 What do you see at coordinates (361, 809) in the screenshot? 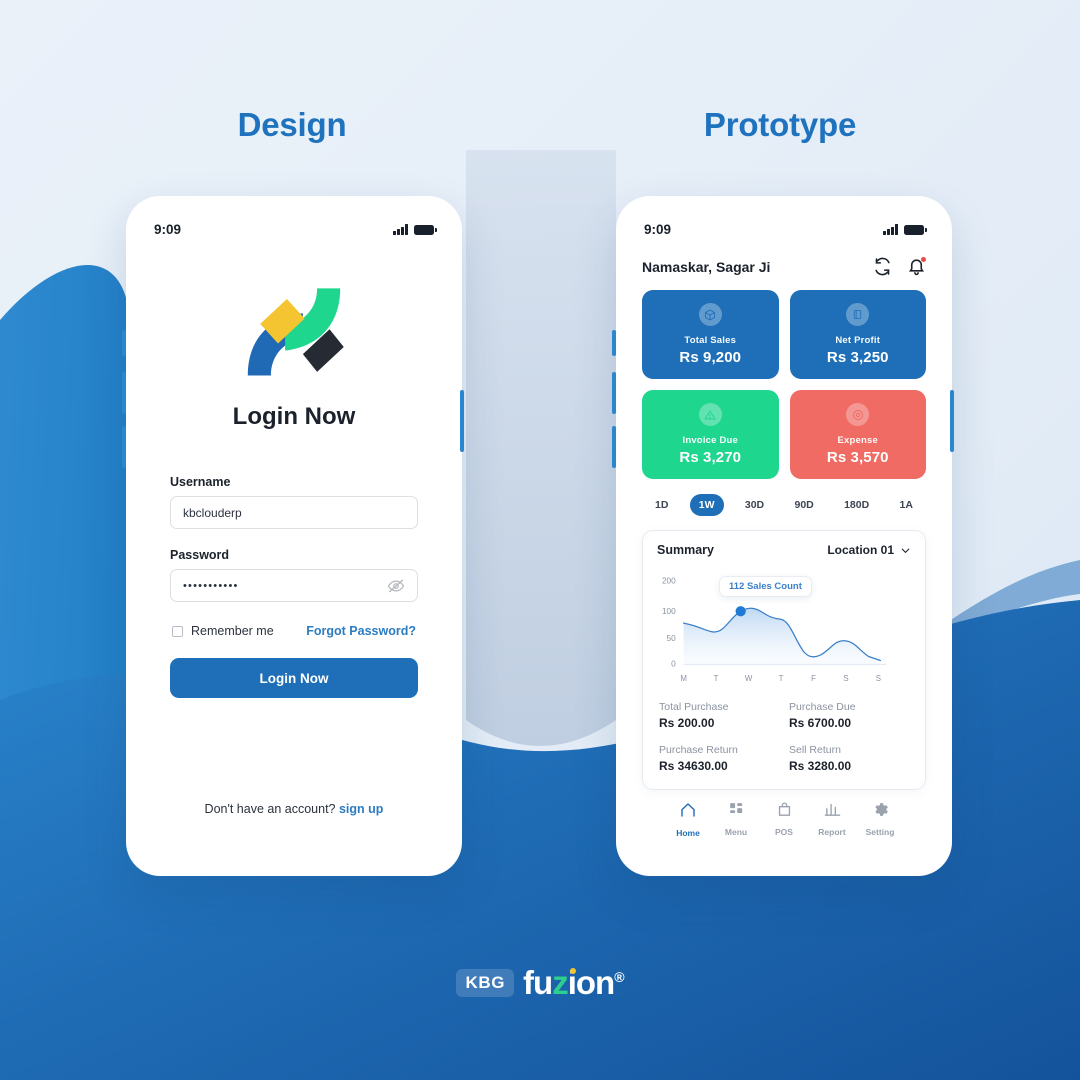
I see `signup-link: sign up` at bounding box center [361, 809].